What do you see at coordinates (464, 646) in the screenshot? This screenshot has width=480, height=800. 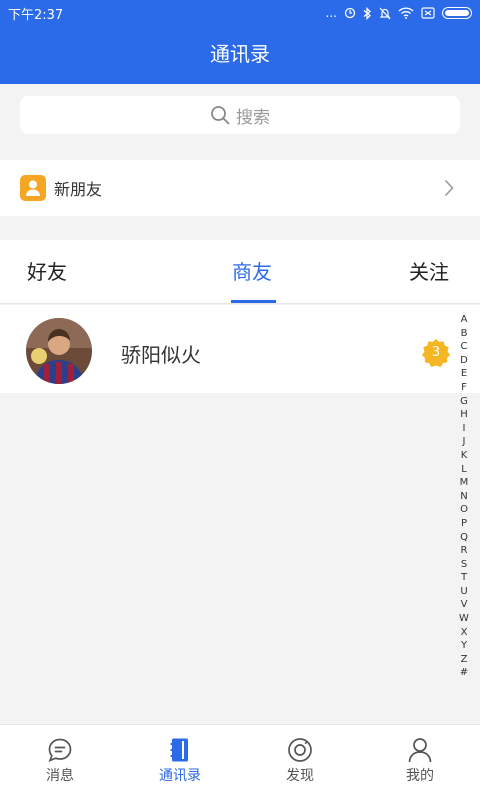 I see `index-letter: Y` at bounding box center [464, 646].